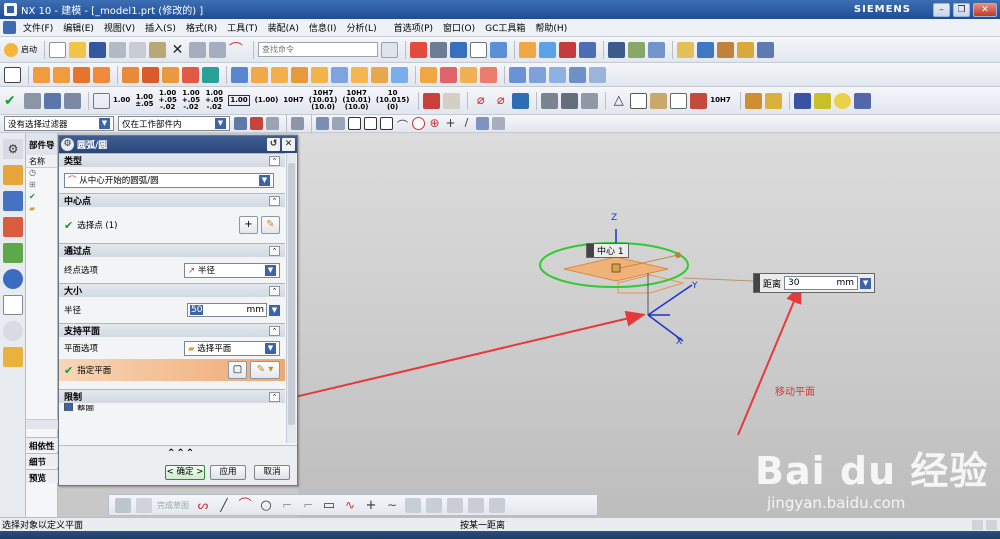 The image size is (1000, 539). I want to click on dialog-gear-icon: ⚙, so click(67, 144).